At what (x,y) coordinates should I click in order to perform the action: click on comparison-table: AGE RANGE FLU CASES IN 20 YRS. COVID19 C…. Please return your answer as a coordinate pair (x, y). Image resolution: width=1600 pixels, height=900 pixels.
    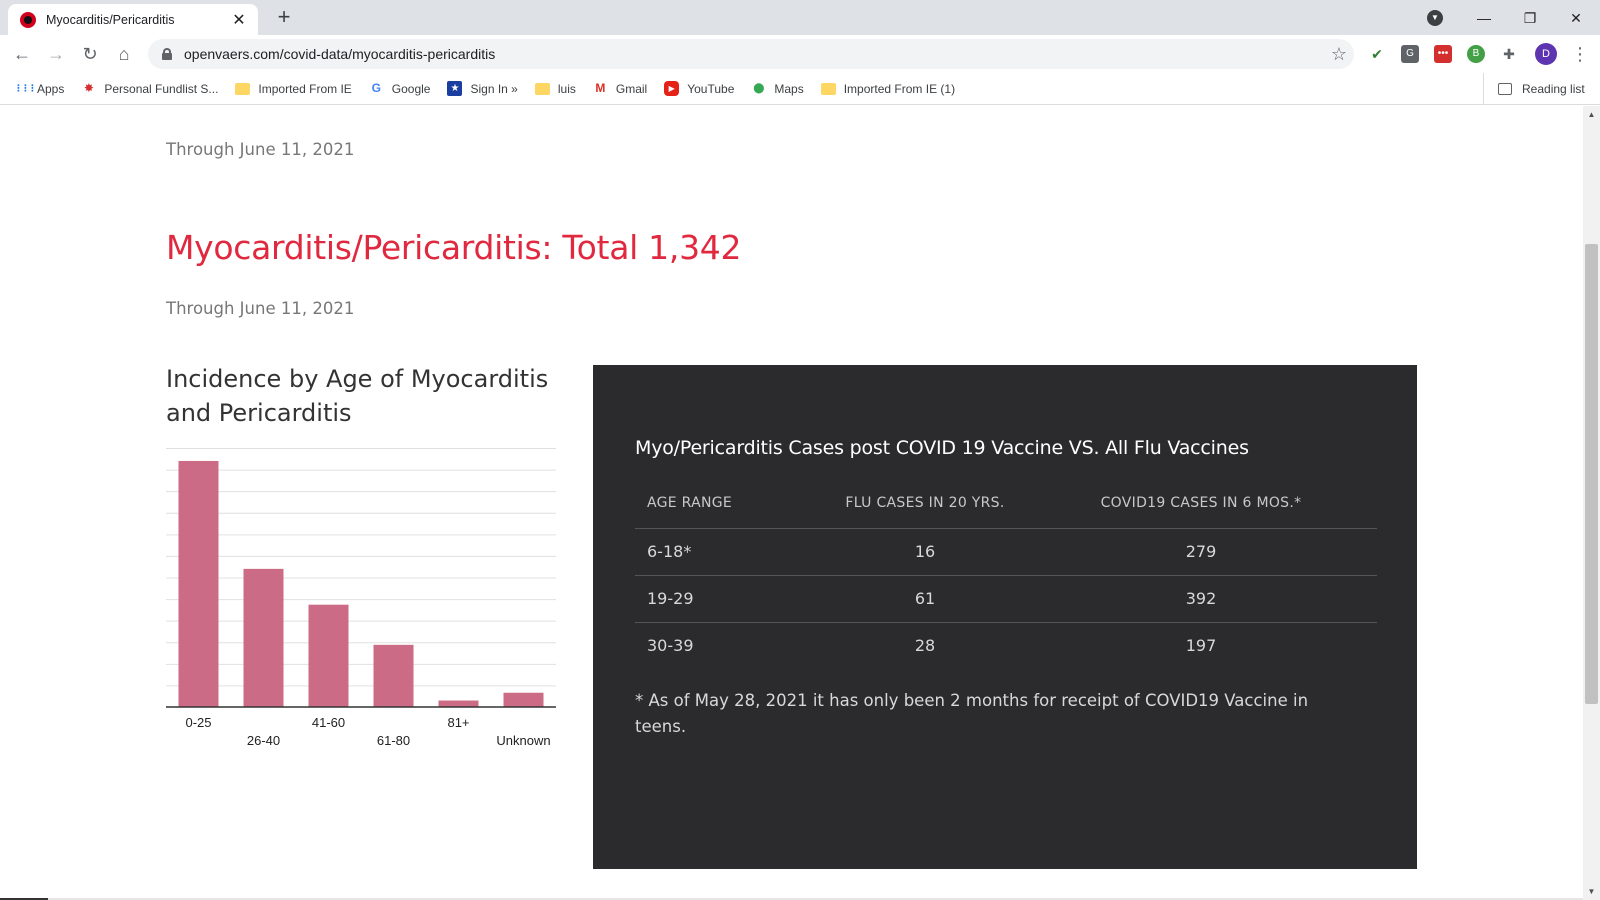
    Looking at the image, I should click on (1006, 573).